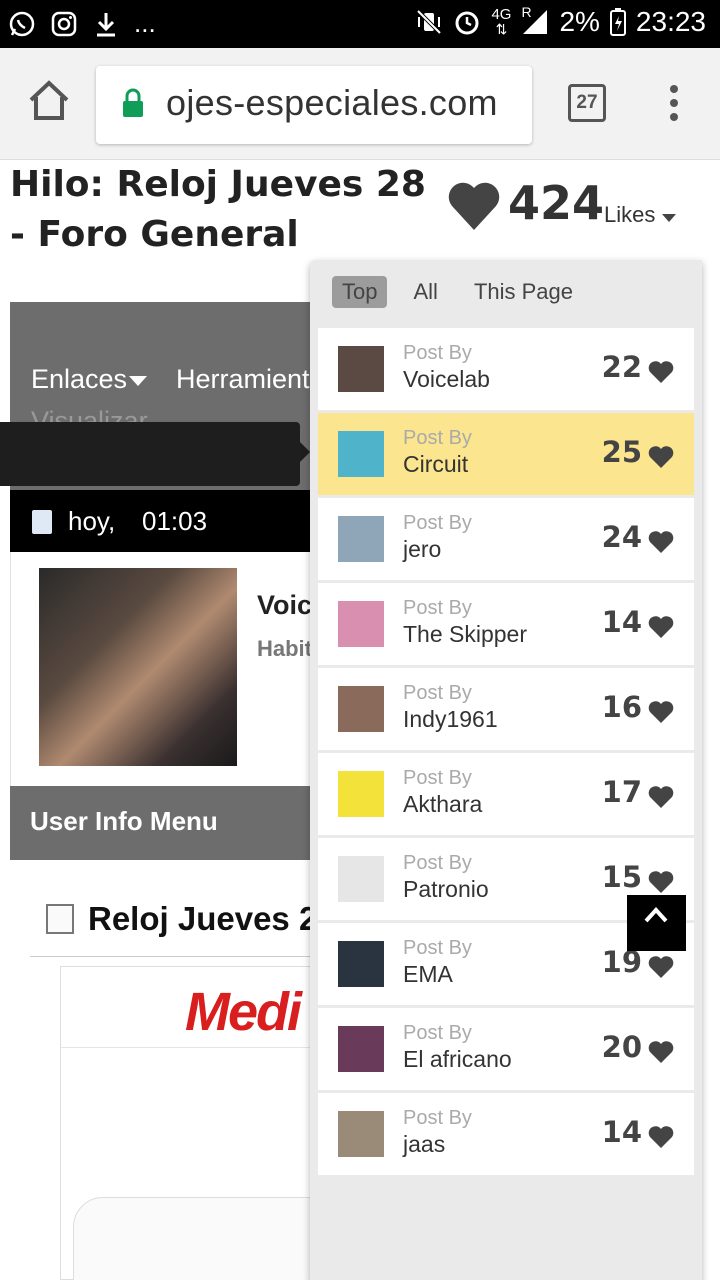 The width and height of the screenshot is (720, 1280). I want to click on user-name: El africano, so click(457, 1059).